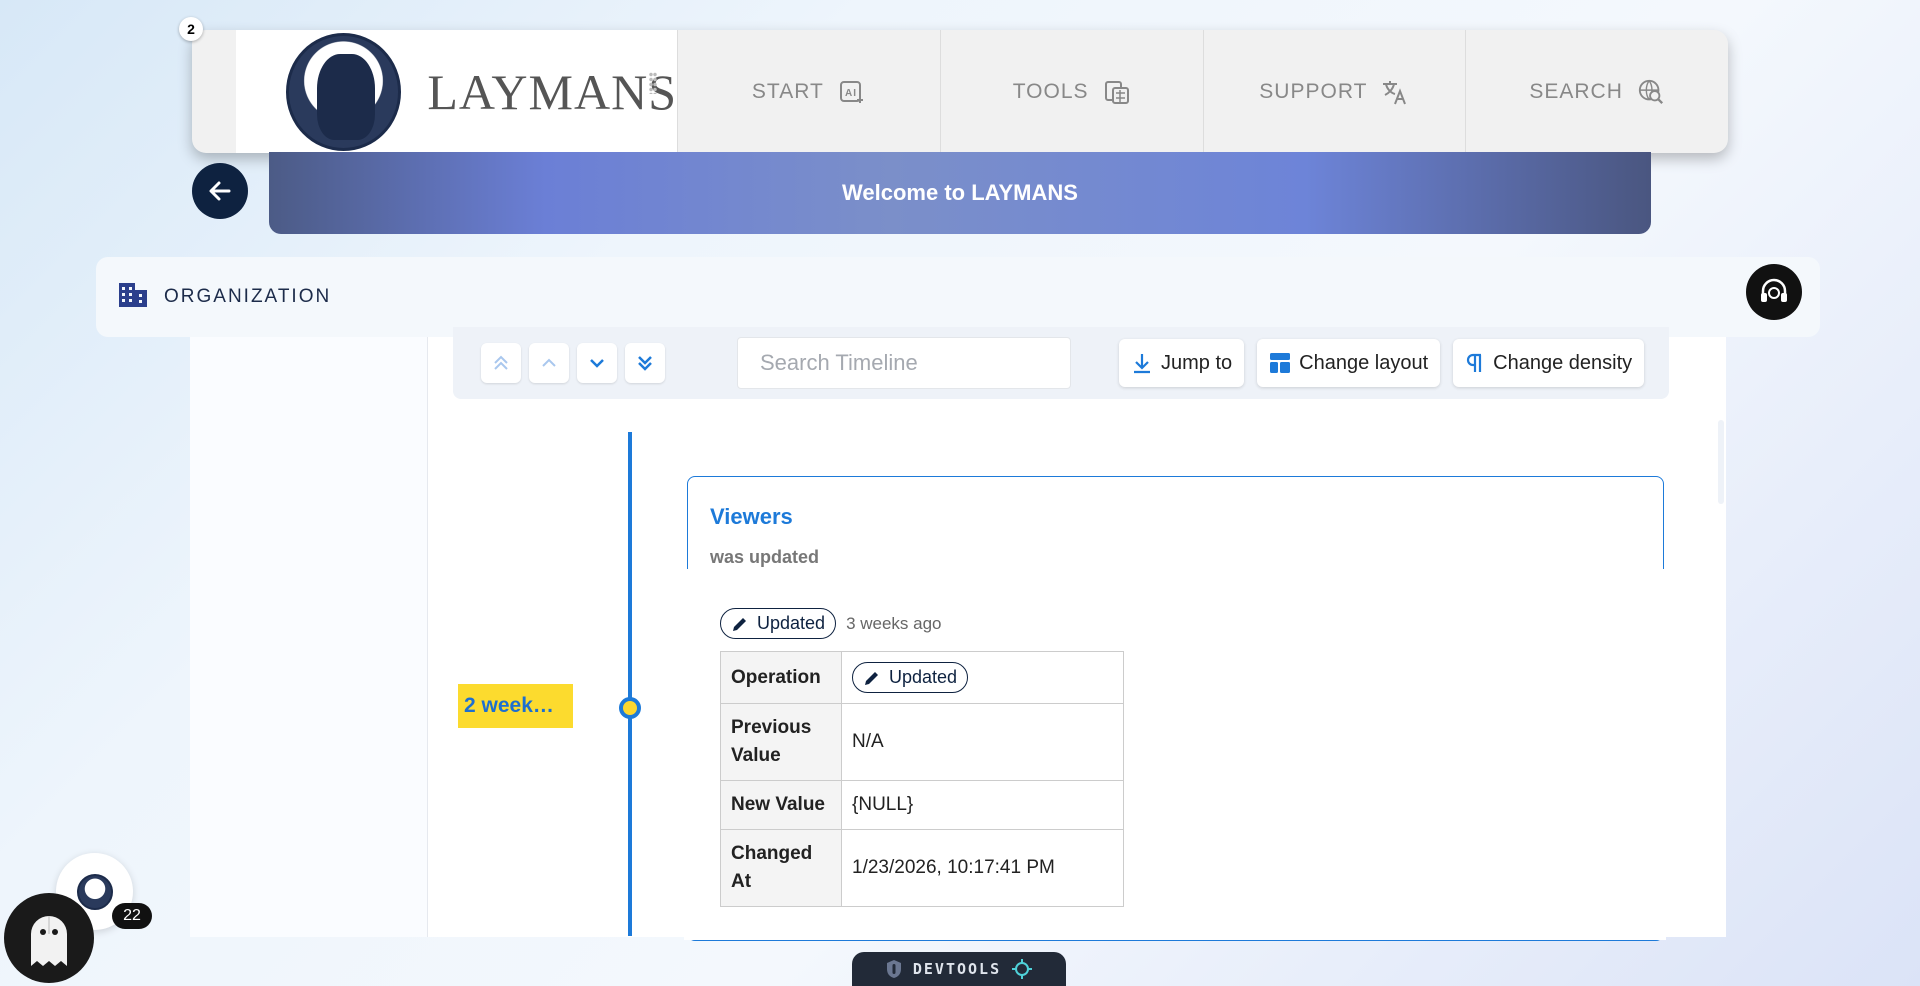 This screenshot has height=986, width=1920. Describe the element at coordinates (781, 868) in the screenshot. I see `row-key: Changed At` at that location.